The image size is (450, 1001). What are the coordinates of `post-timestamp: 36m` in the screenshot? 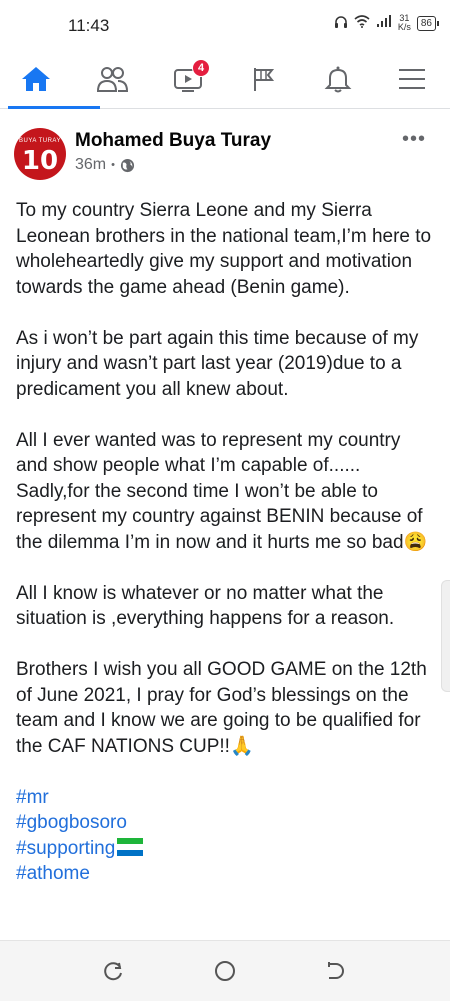 It's located at (90, 165).